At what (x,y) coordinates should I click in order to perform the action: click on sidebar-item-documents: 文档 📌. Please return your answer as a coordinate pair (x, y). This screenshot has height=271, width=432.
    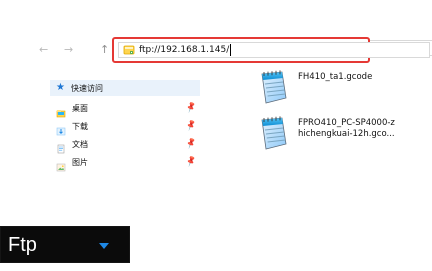
    Looking at the image, I should click on (127, 145).